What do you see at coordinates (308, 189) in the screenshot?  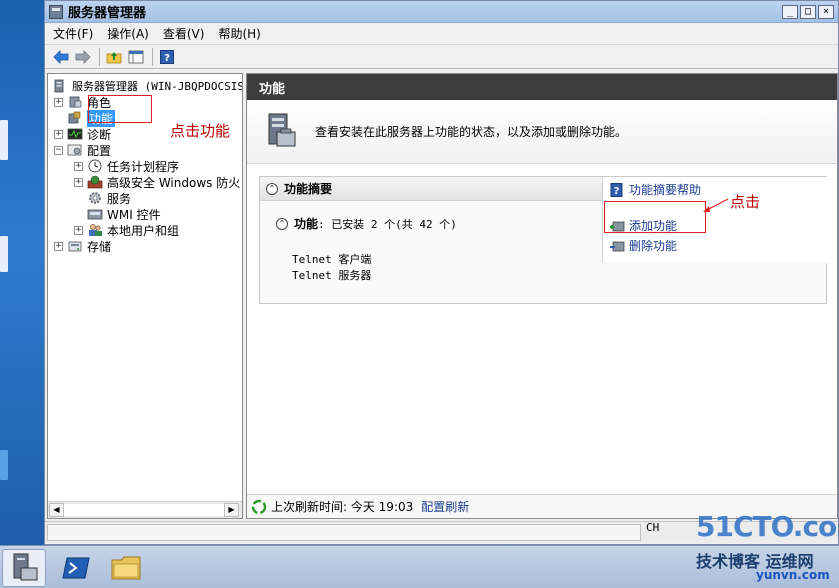 I see `summary-title: 功能摘要` at bounding box center [308, 189].